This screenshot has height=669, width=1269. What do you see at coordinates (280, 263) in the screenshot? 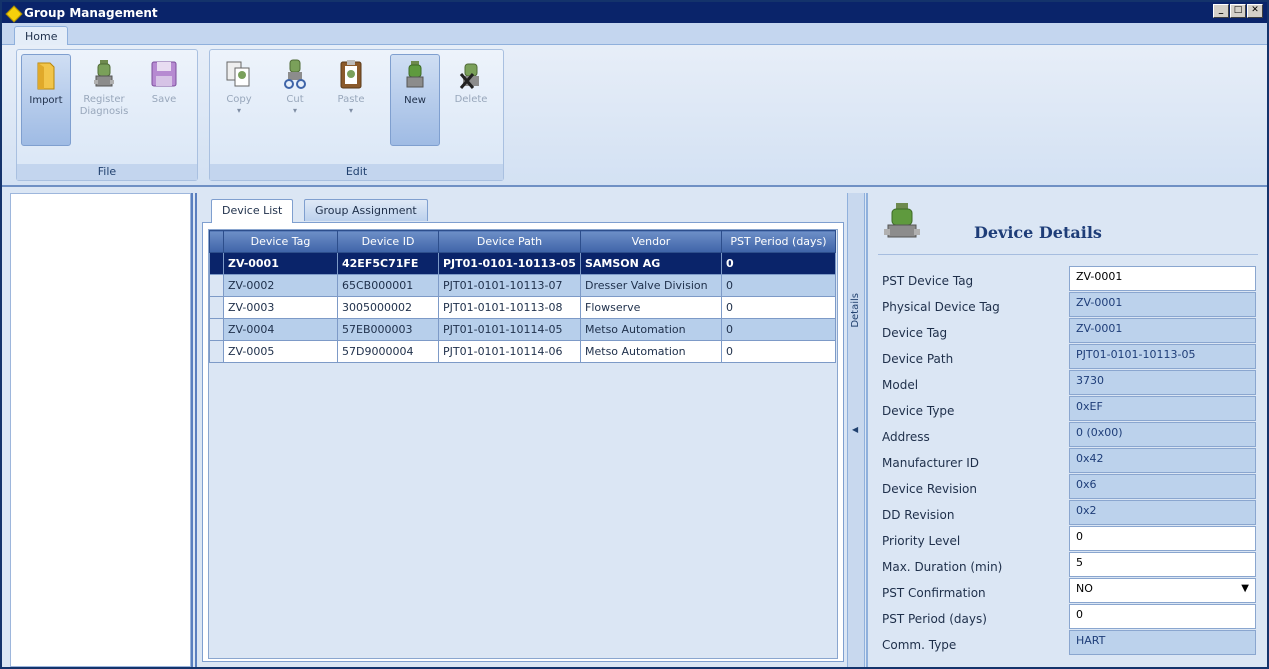
I see `cell-device-tag: ZV-0001` at bounding box center [280, 263].